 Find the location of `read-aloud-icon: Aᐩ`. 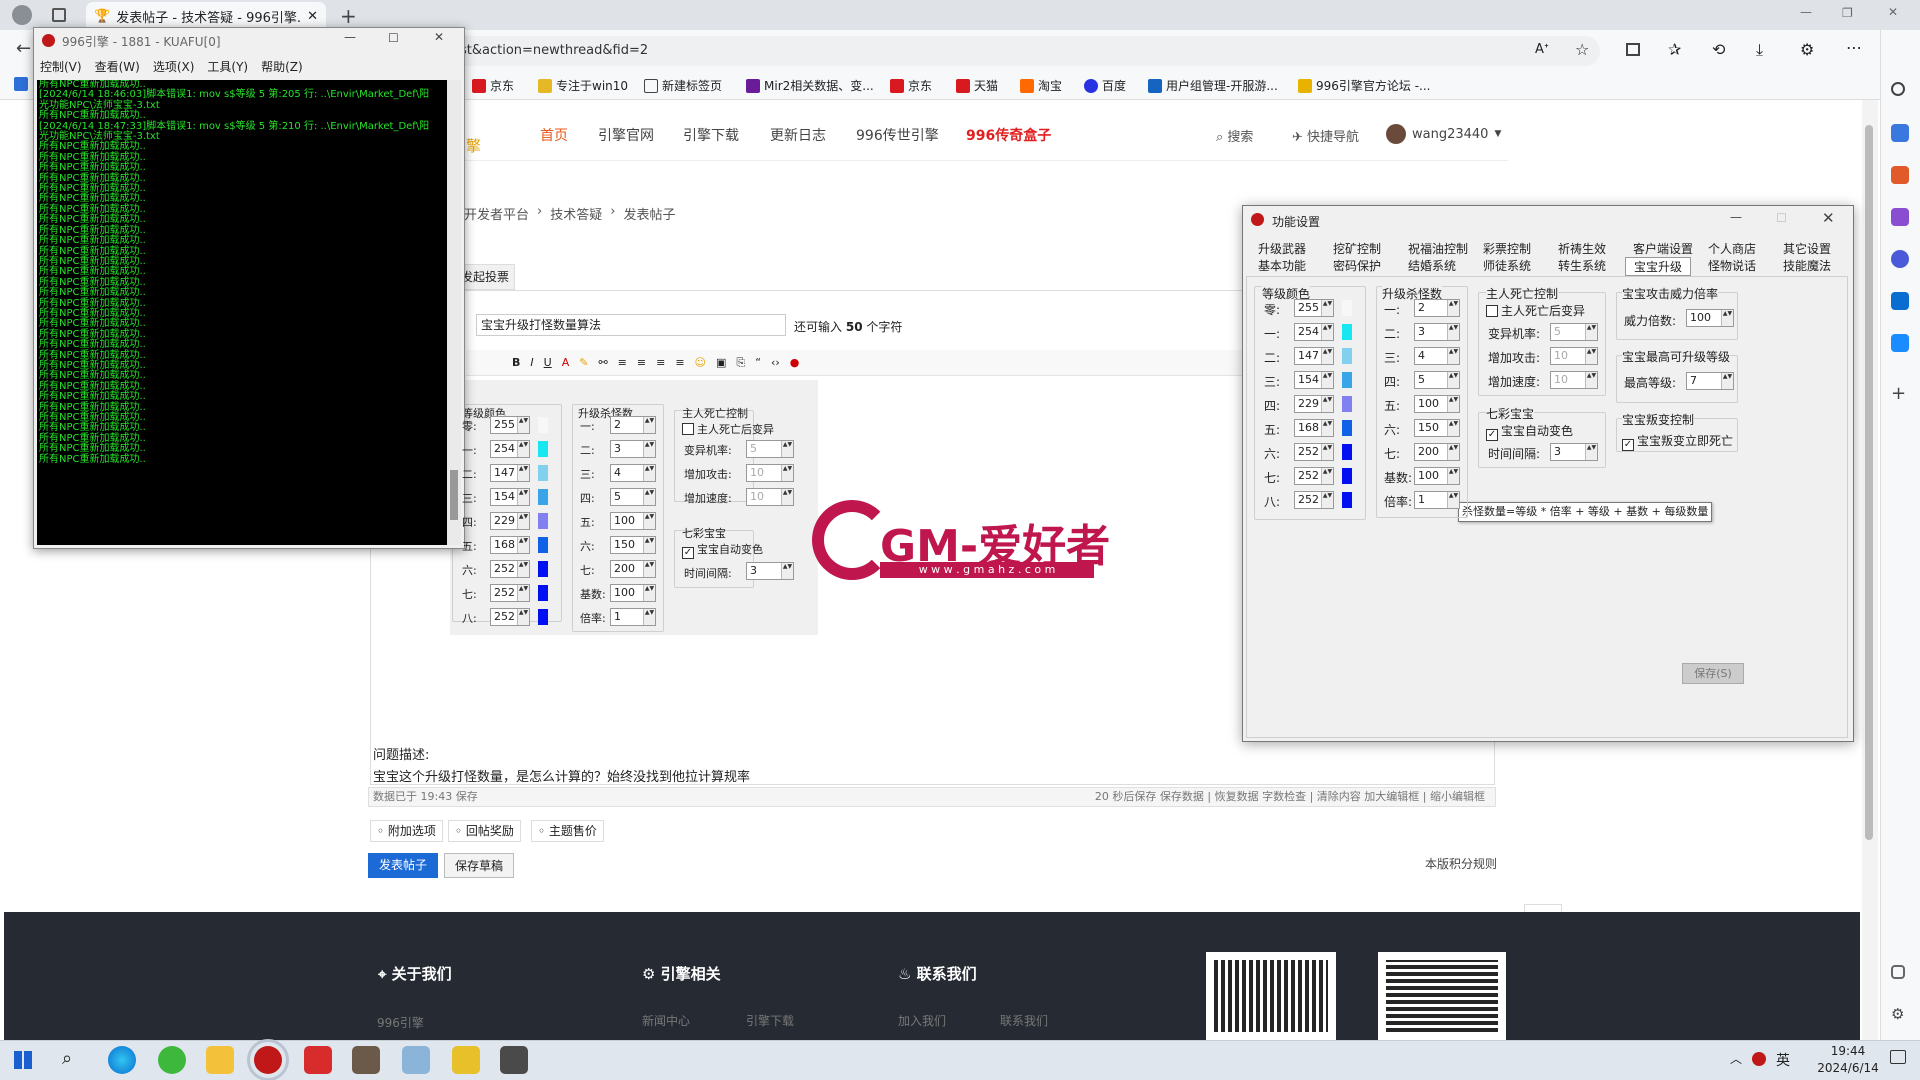

read-aloud-icon: Aᐩ is located at coordinates (1542, 49).